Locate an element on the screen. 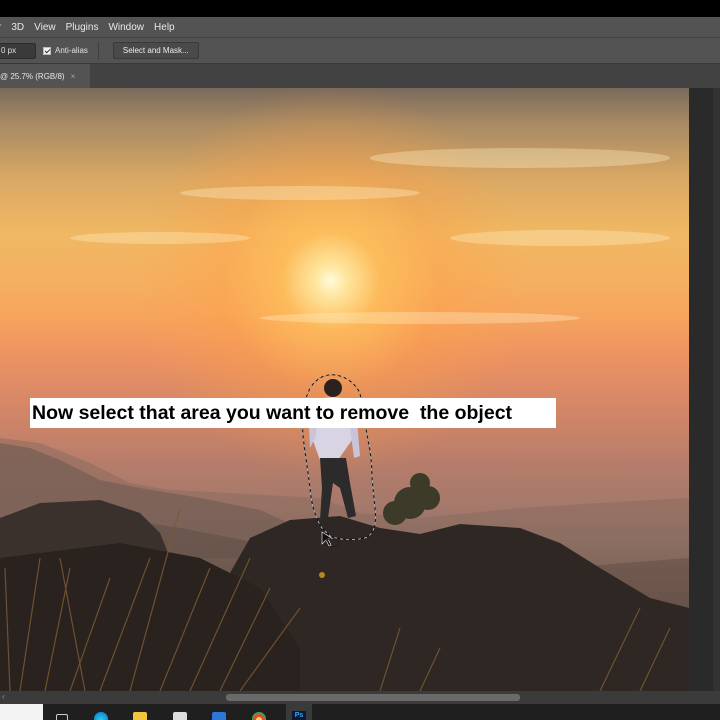 The image size is (720, 720). scrollbar-thumb is located at coordinates (373, 697).